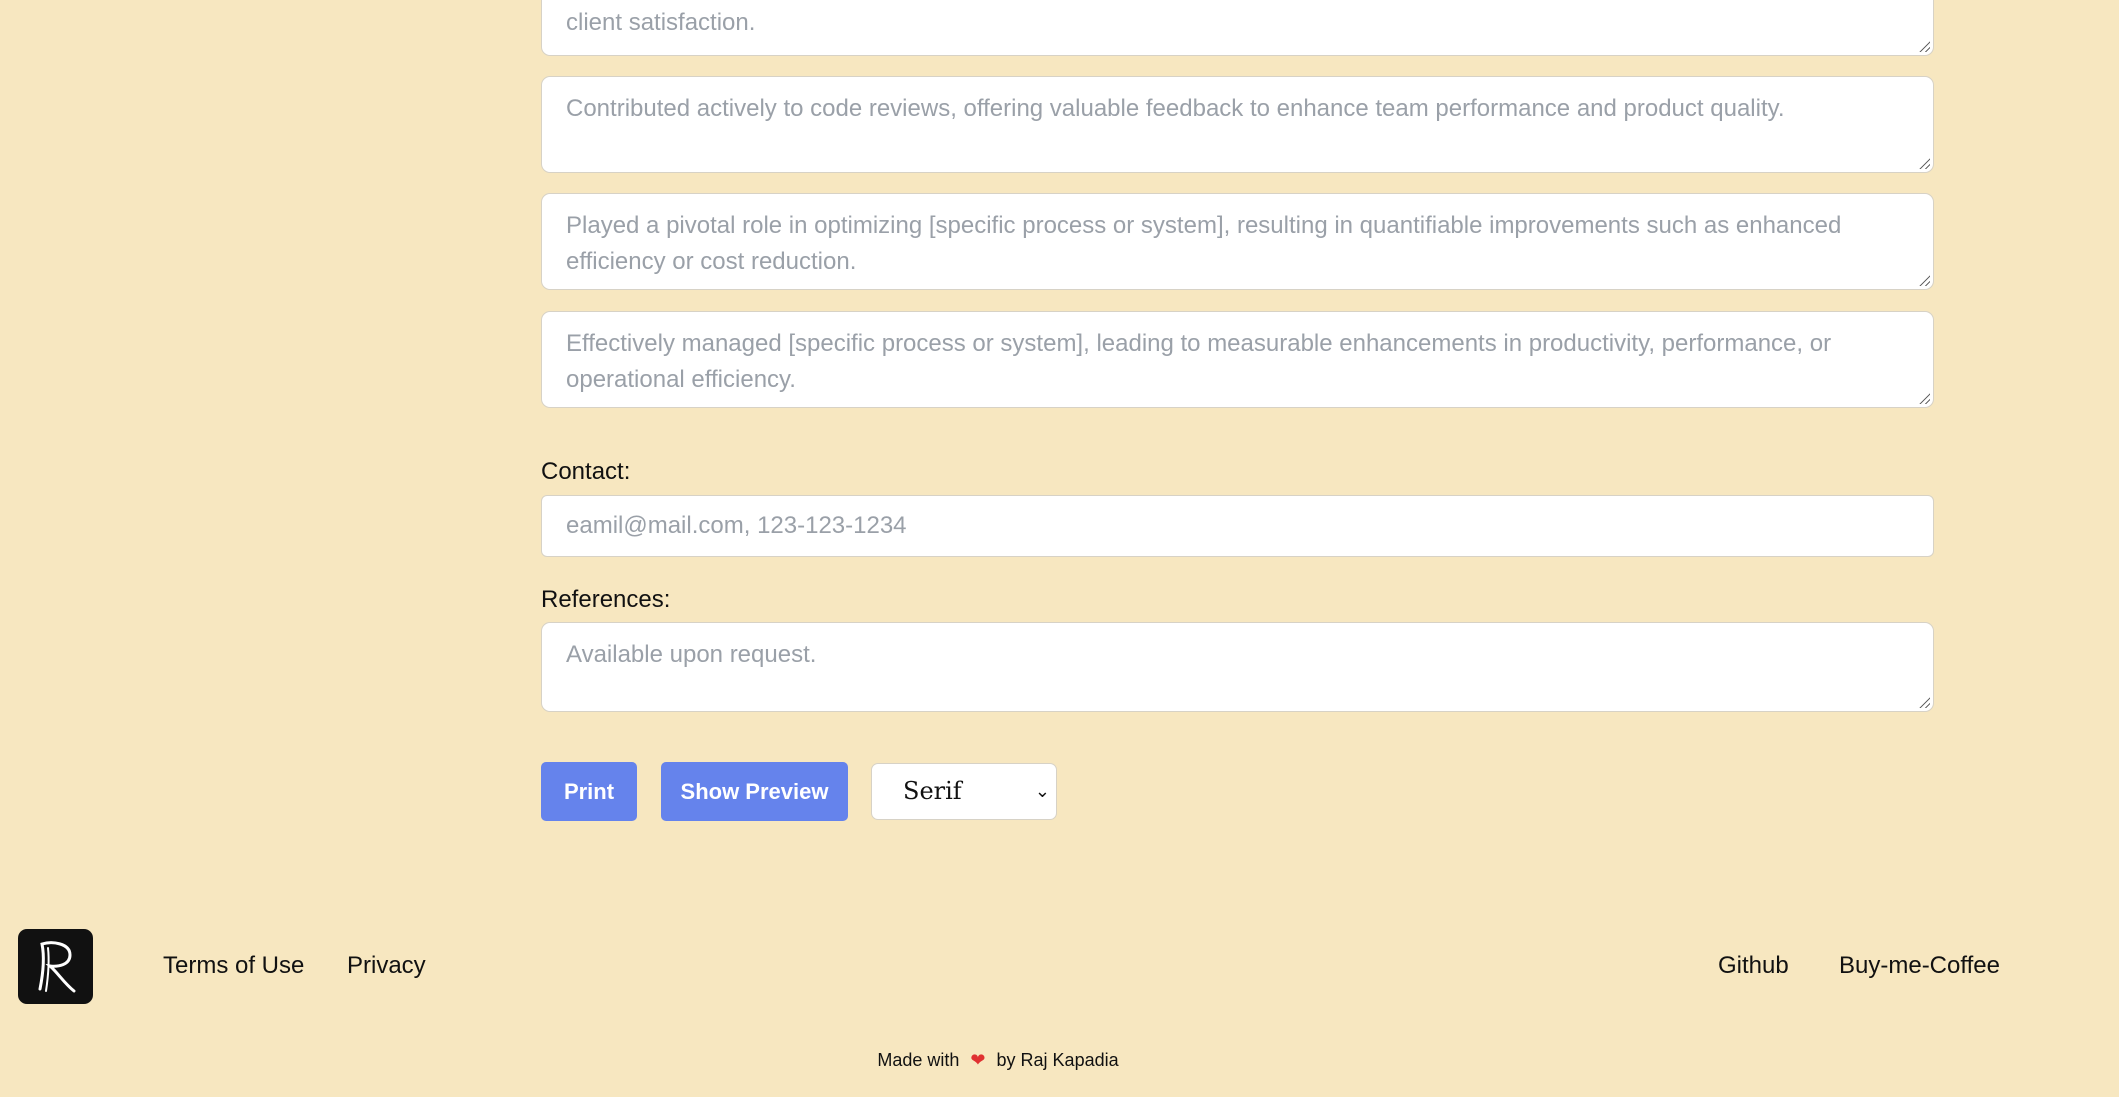  I want to click on references-placeholder: Available upon request., so click(691, 654).